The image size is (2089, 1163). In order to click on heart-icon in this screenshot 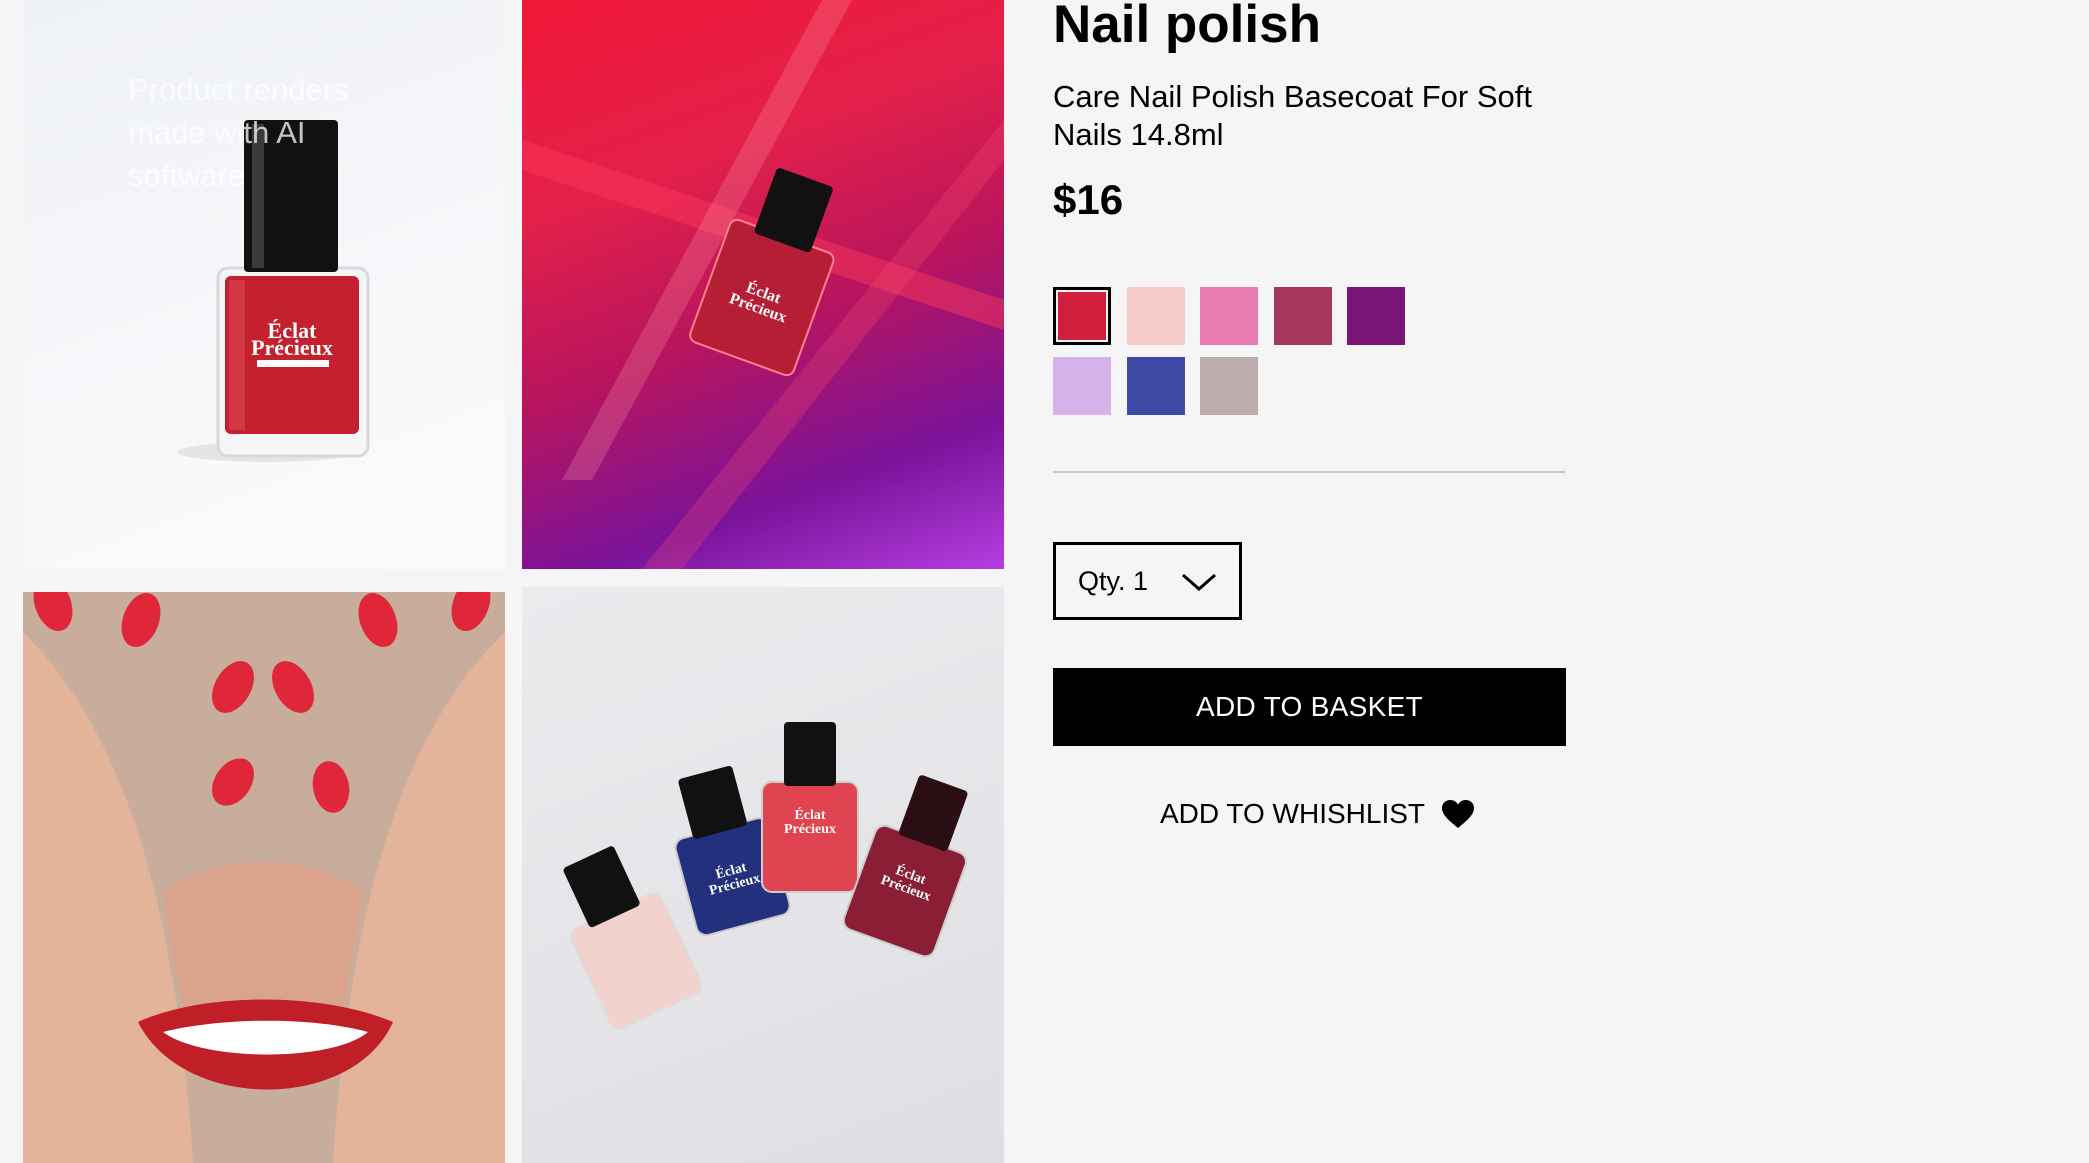, I will do `click(1458, 814)`.